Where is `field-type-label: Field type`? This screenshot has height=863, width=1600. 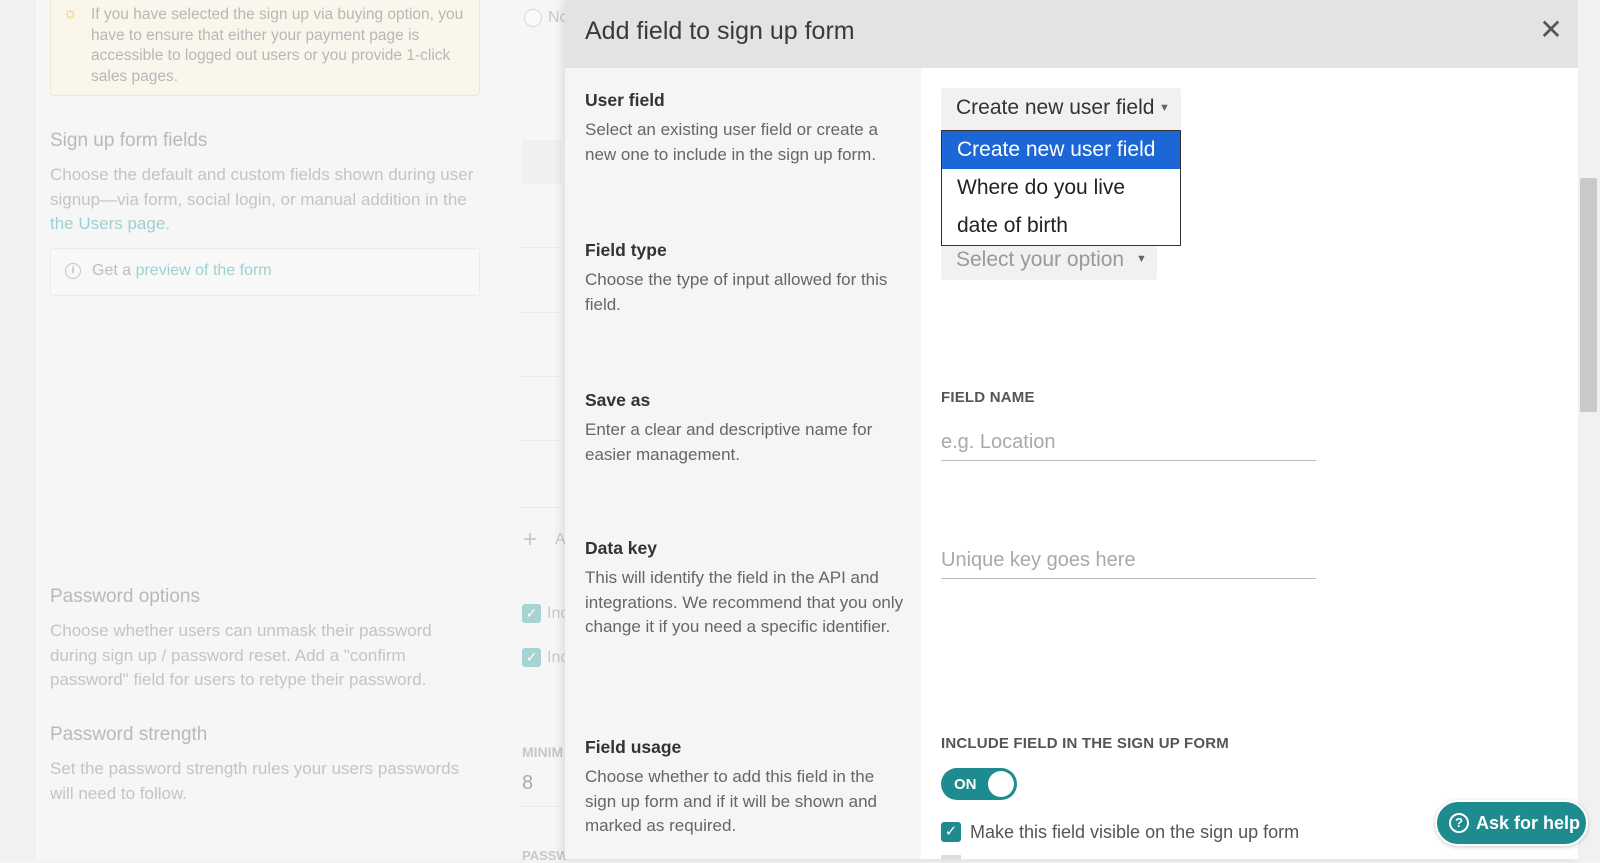
field-type-label: Field type is located at coordinates (626, 250).